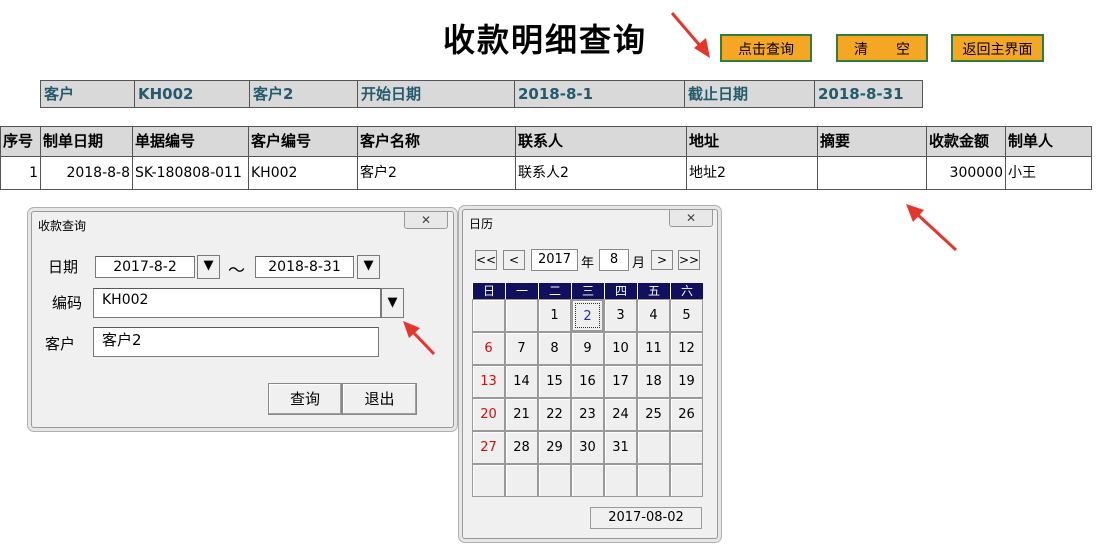 This screenshot has height=549, width=1096. What do you see at coordinates (554, 381) in the screenshot?
I see `calendar-day: 15` at bounding box center [554, 381].